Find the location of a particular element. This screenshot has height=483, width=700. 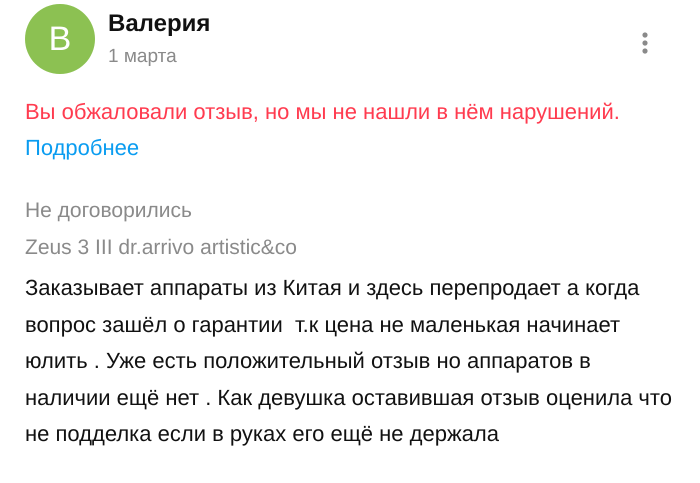

appeal-notice: Вы обжаловали отзыв, но мы не нашли в нём нарушений. Подробнее is located at coordinates (323, 130).